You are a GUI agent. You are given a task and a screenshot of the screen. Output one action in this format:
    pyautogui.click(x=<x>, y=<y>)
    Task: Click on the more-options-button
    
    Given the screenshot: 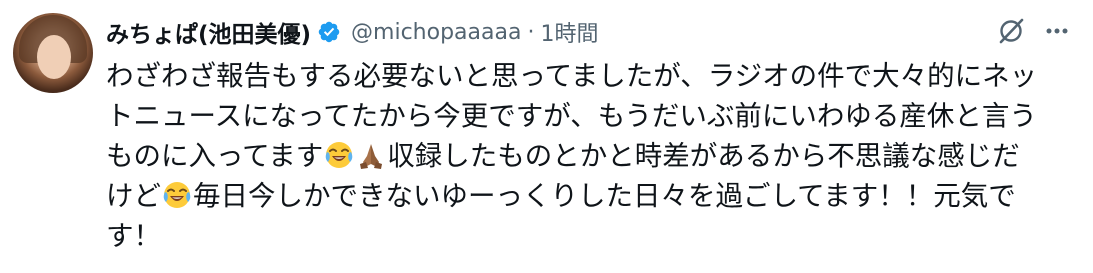 What is the action you would take?
    pyautogui.click(x=1057, y=33)
    